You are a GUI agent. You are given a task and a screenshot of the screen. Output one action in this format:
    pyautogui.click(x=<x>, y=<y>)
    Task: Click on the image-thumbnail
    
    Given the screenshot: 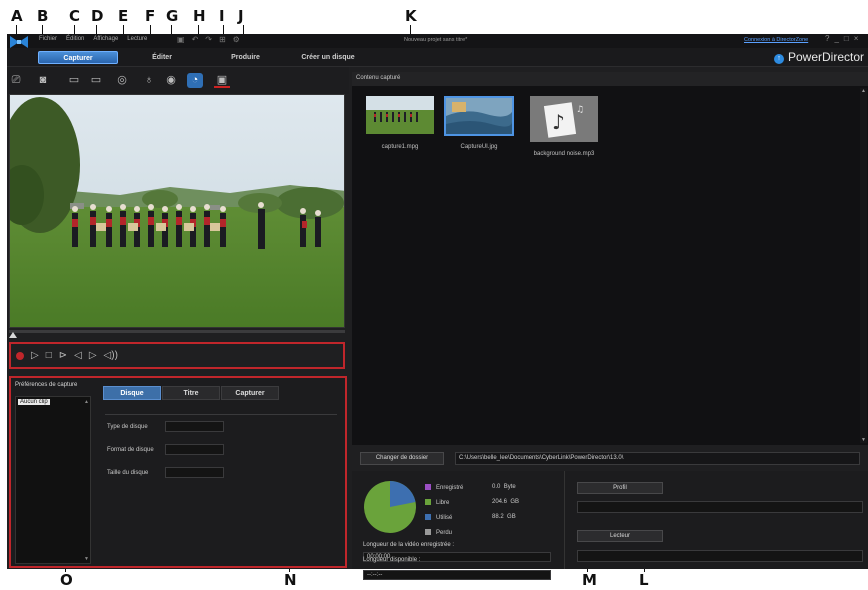 What is the action you would take?
    pyautogui.click(x=479, y=116)
    